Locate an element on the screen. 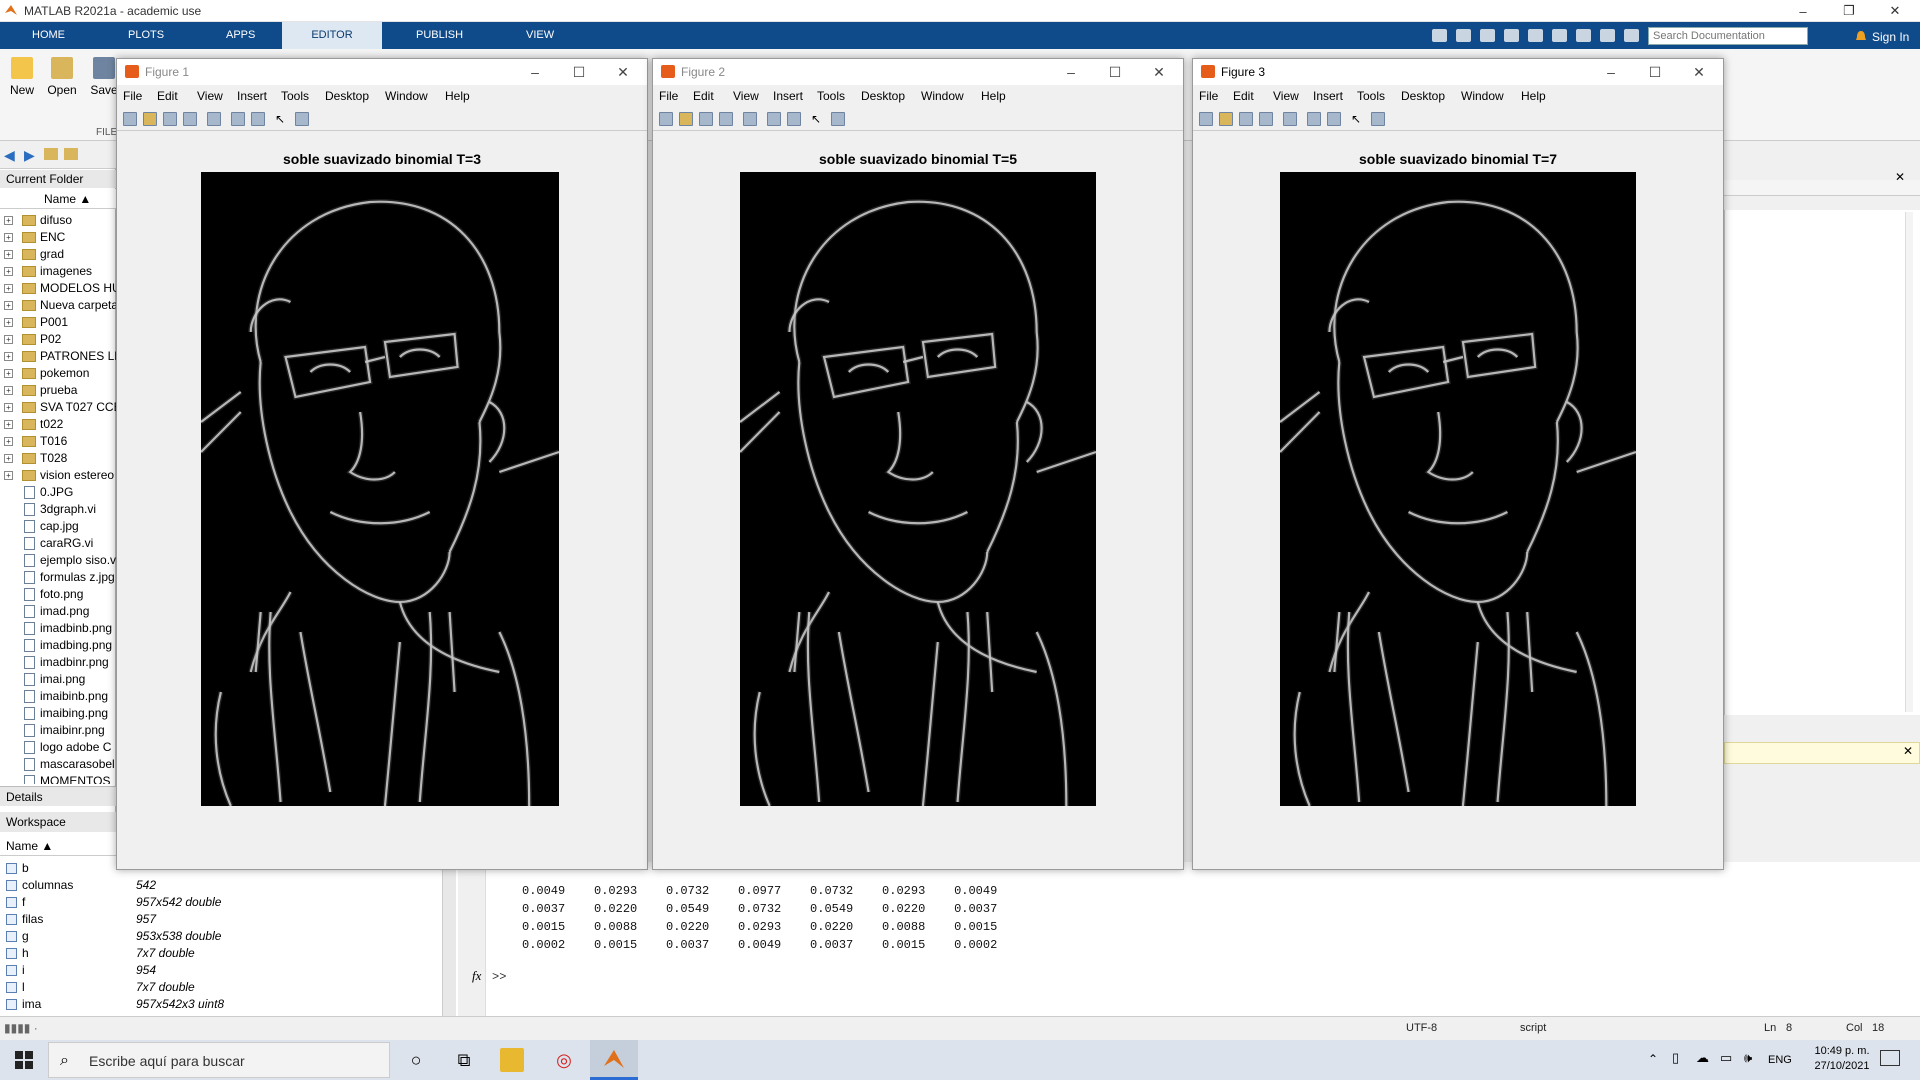  menu-desktop: Desktop is located at coordinates (1423, 96).